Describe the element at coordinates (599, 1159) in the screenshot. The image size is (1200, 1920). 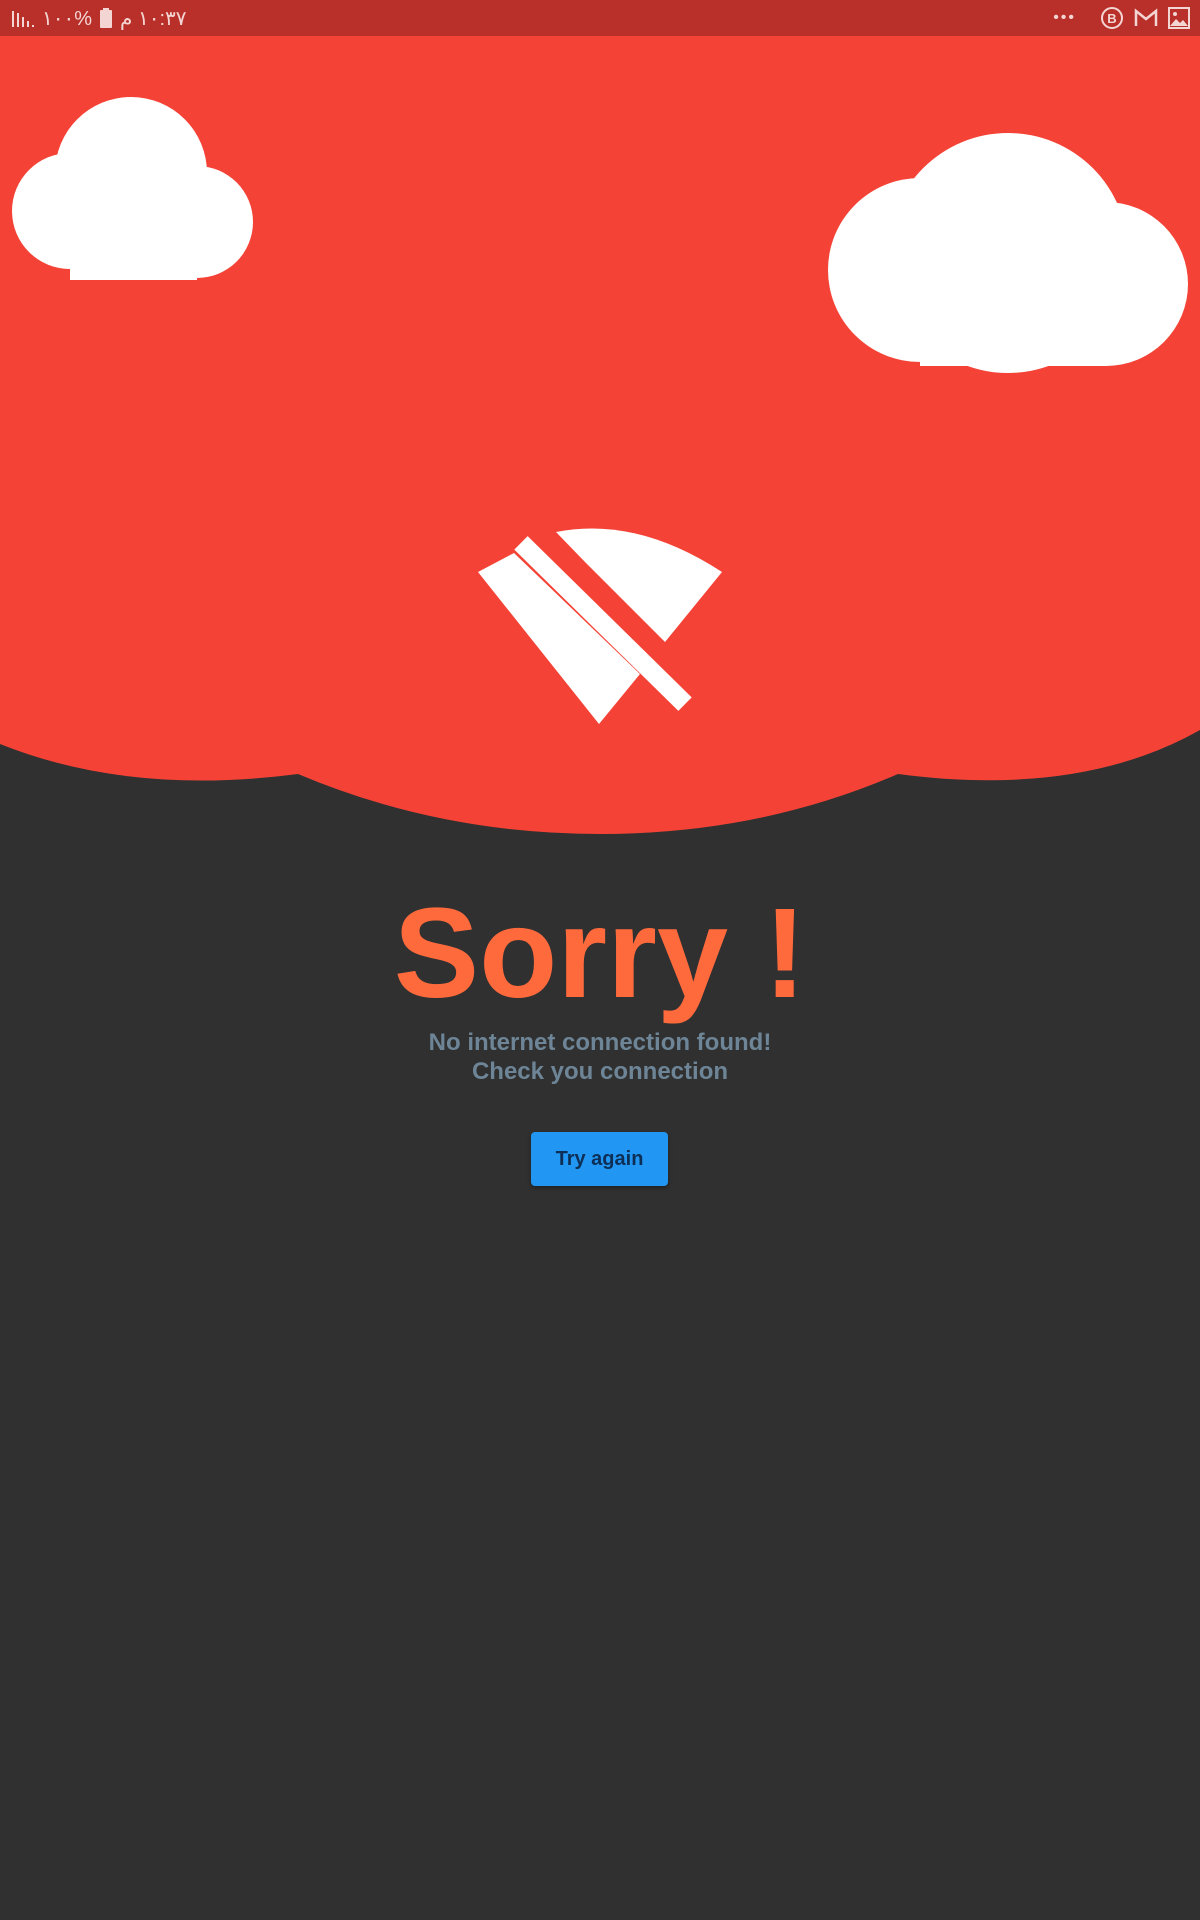
I see `try-again-button: Try again` at that location.